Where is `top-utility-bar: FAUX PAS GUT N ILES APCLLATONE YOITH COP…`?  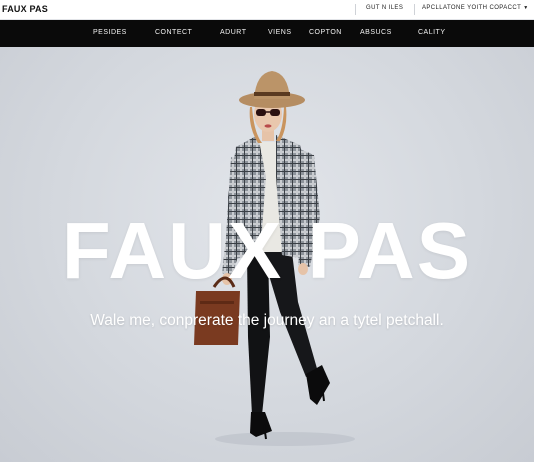 top-utility-bar: FAUX PAS GUT N ILES APCLLATONE YOITH COP… is located at coordinates (267, 10).